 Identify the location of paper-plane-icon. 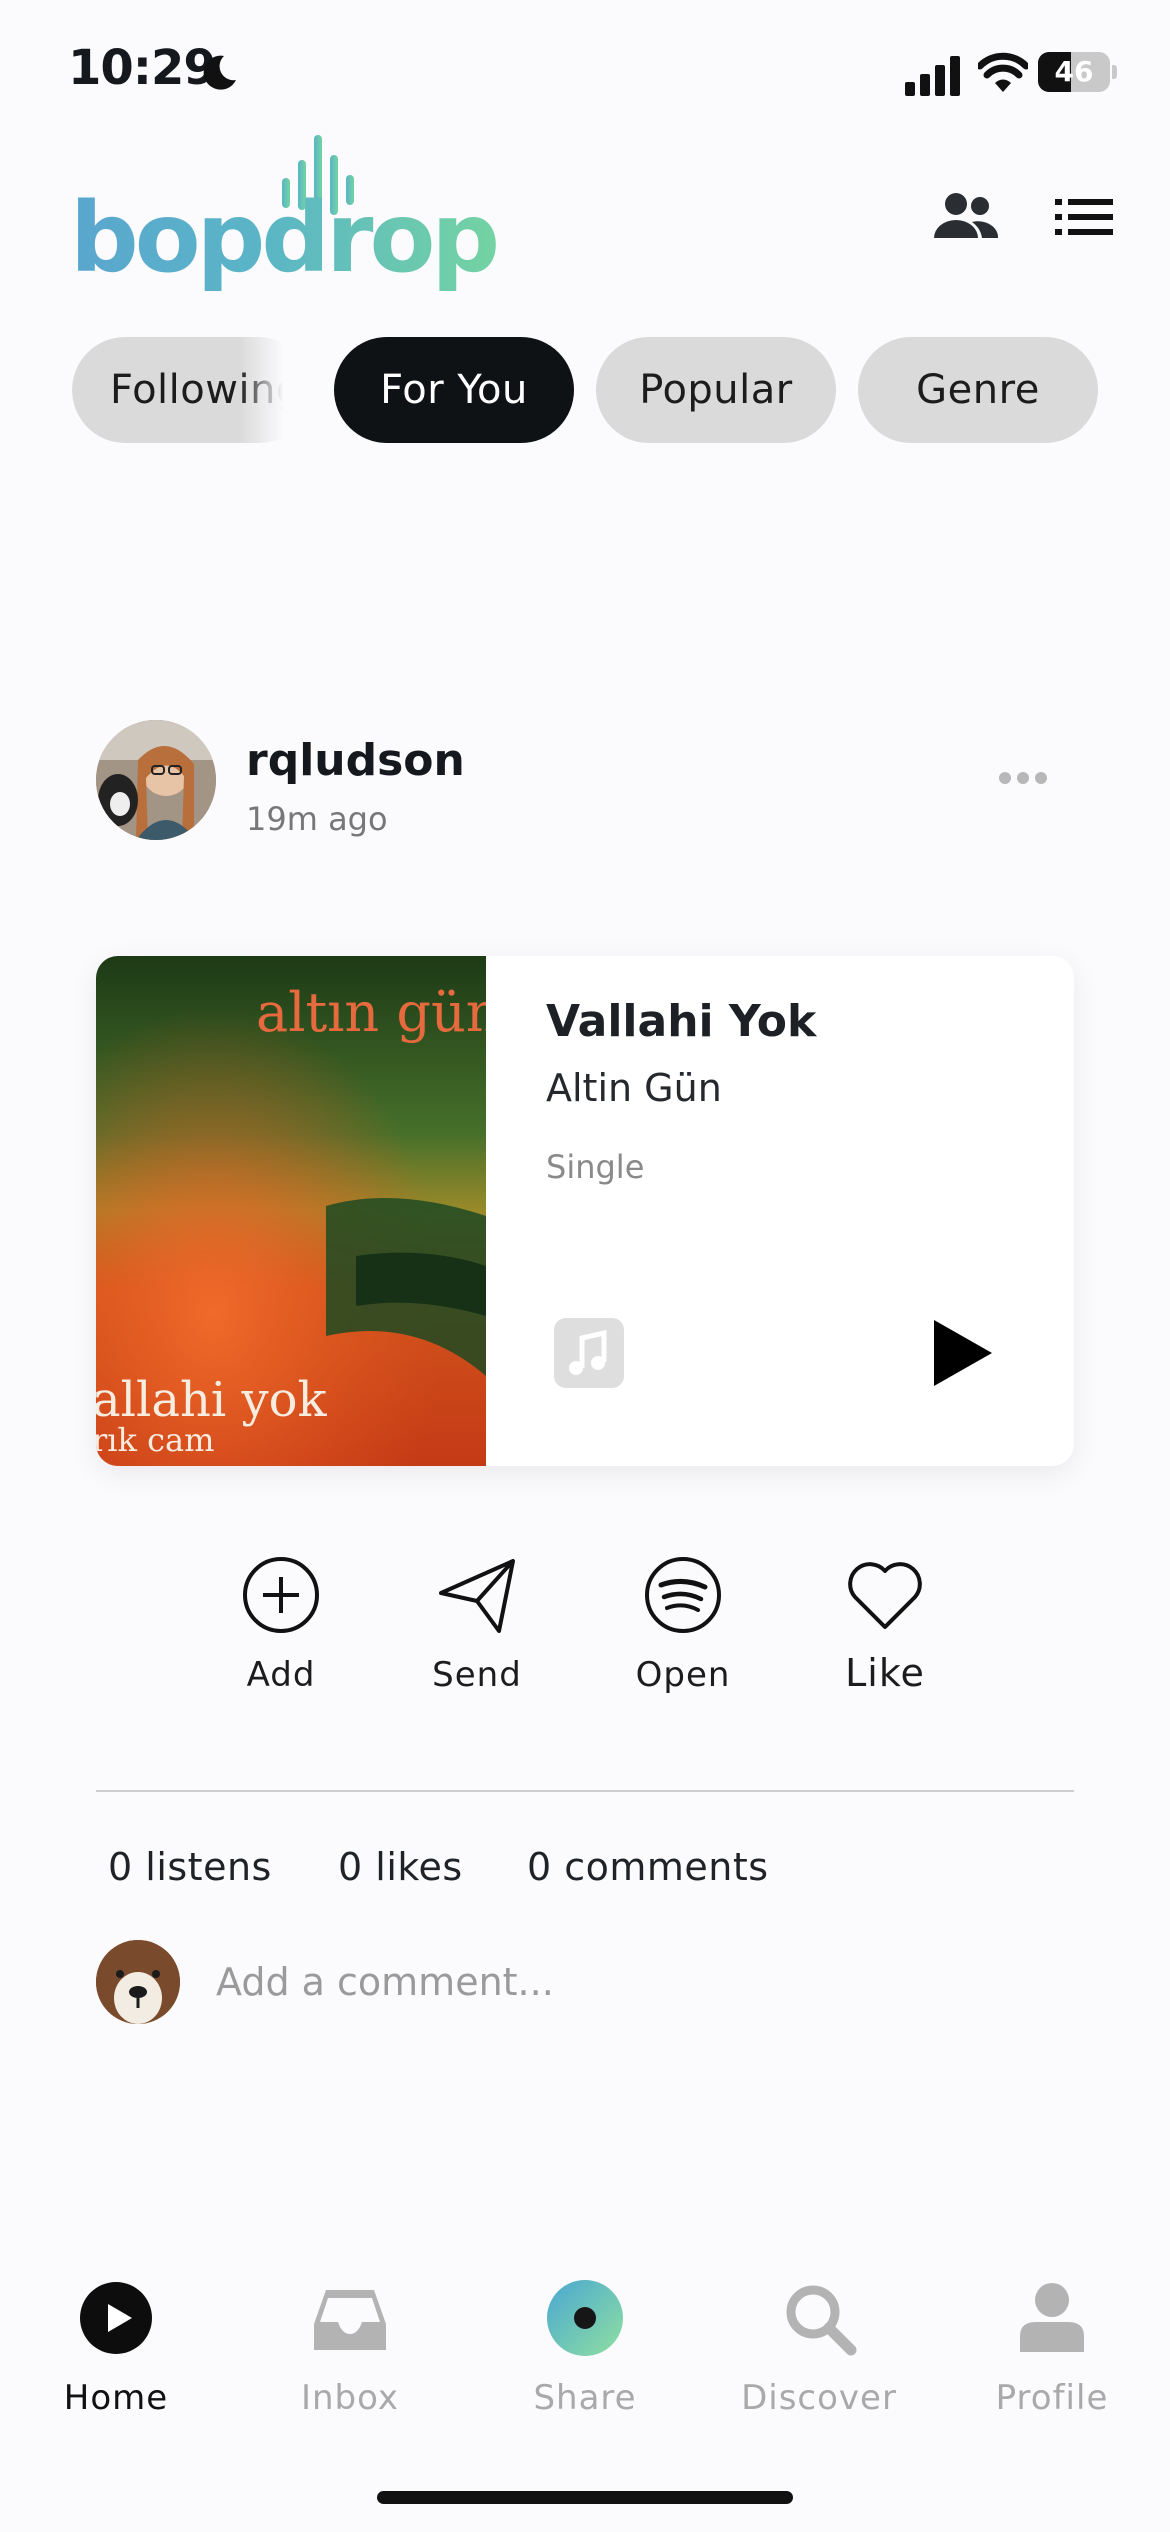
(477, 1596).